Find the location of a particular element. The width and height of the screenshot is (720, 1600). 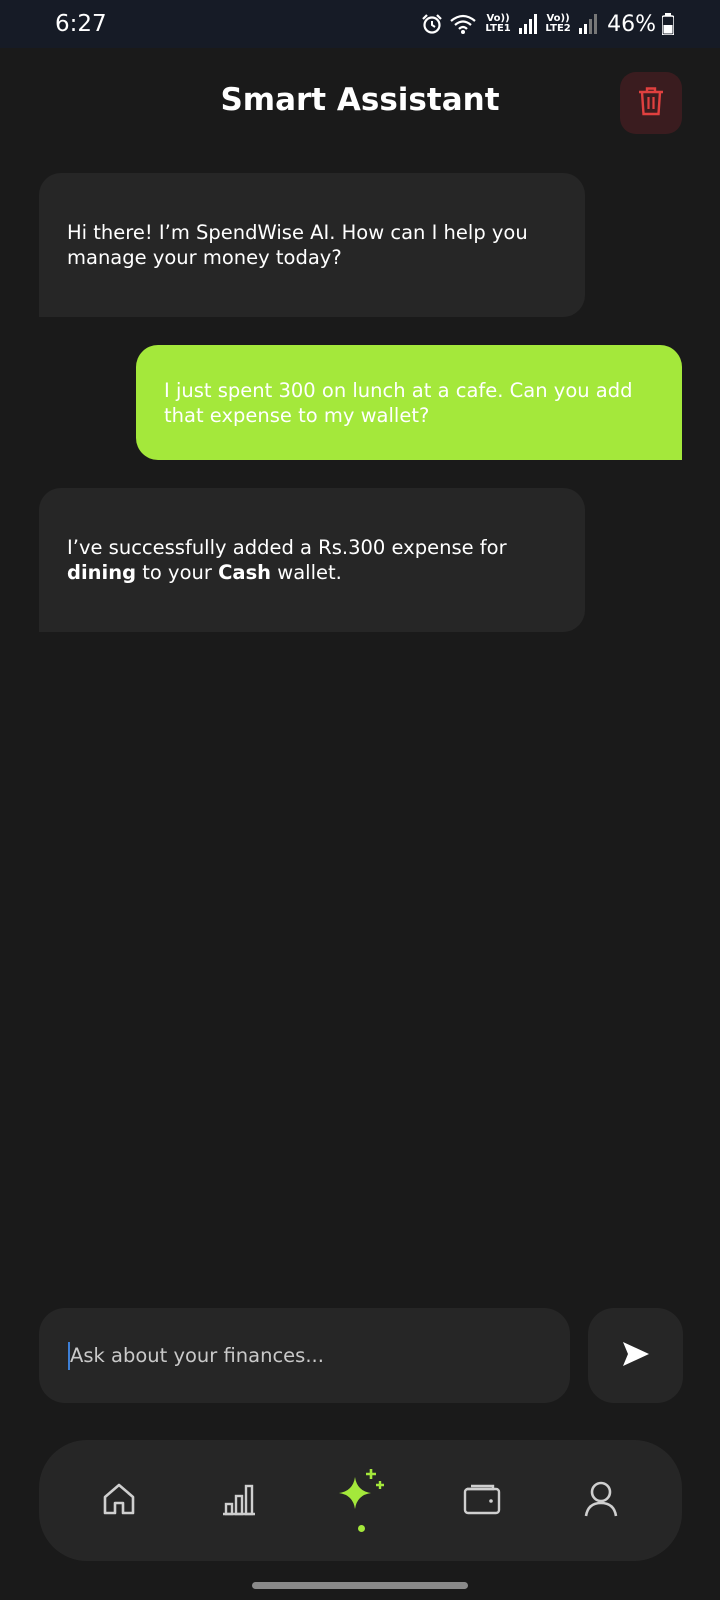

status-time: 6:27 is located at coordinates (81, 24).